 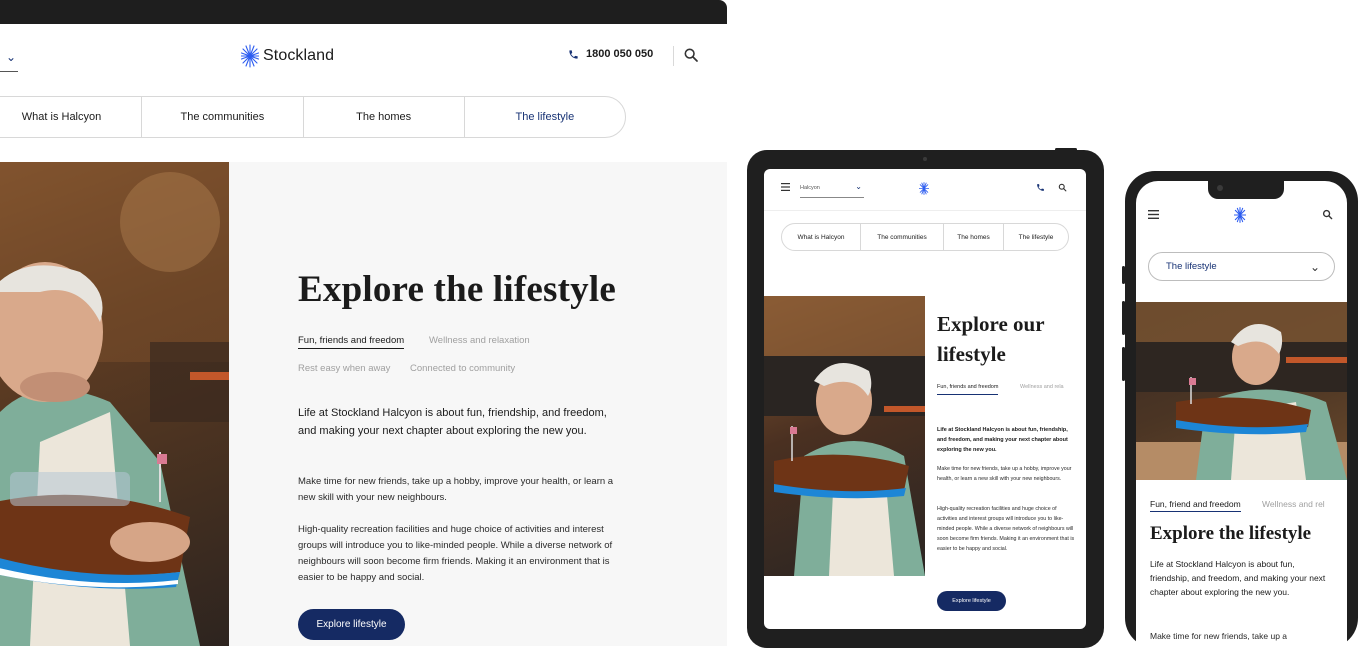 What do you see at coordinates (1042, 387) in the screenshot?
I see `subtab-wellness: Wellness and rela` at bounding box center [1042, 387].